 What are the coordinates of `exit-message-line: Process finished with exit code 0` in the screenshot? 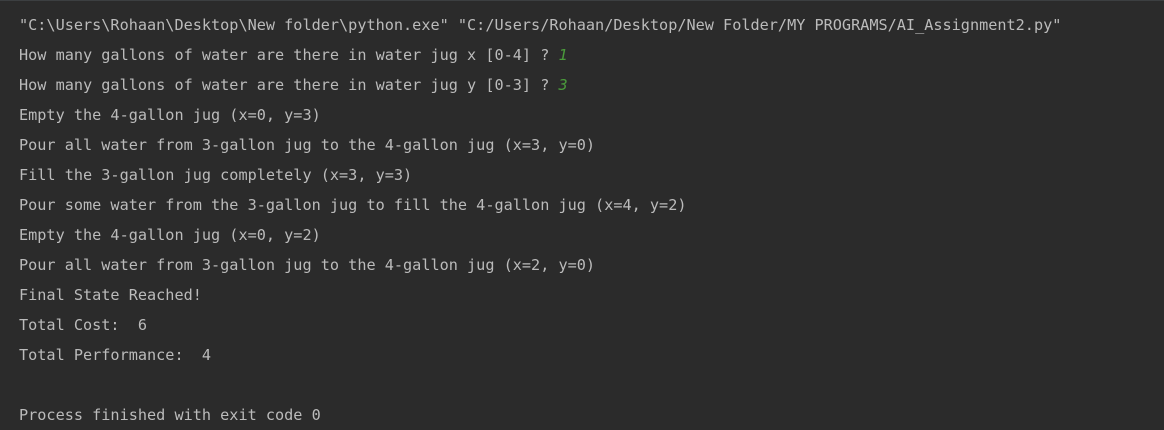 It's located at (170, 415).